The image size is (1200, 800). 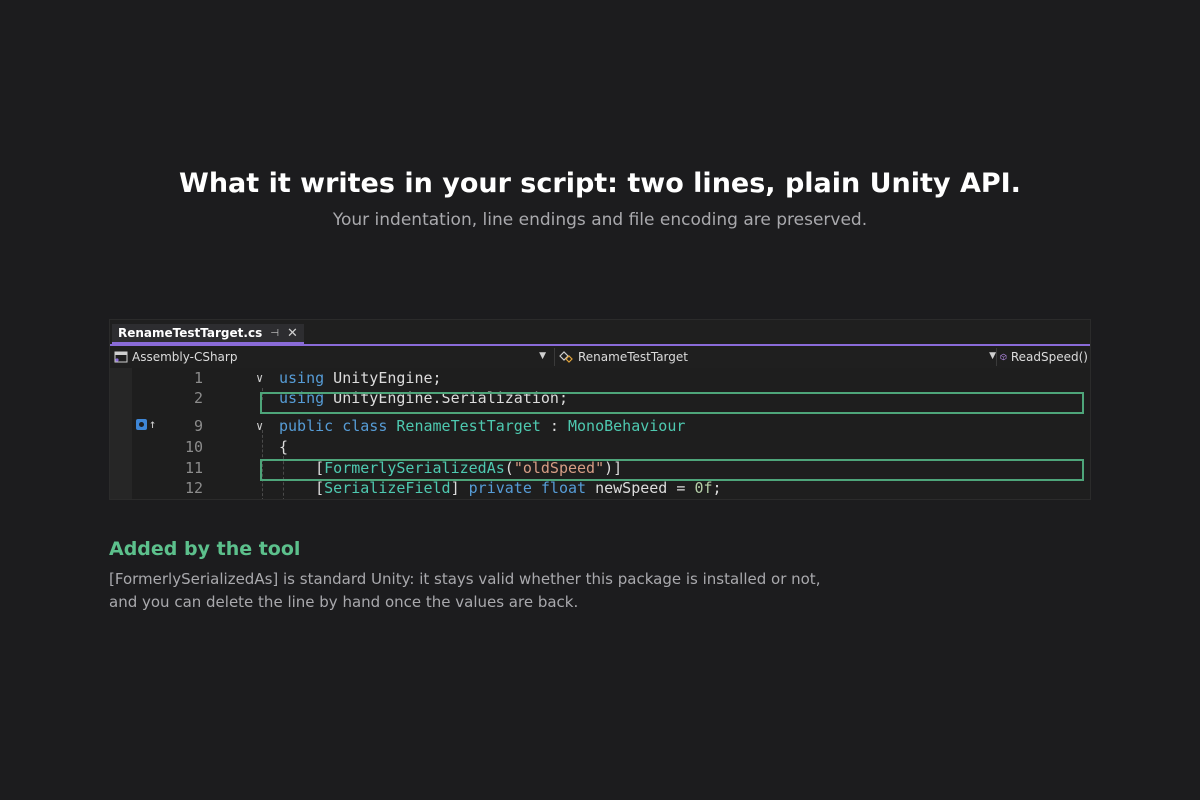 I want to click on added-section-title: Added by the tool, so click(x=205, y=549).